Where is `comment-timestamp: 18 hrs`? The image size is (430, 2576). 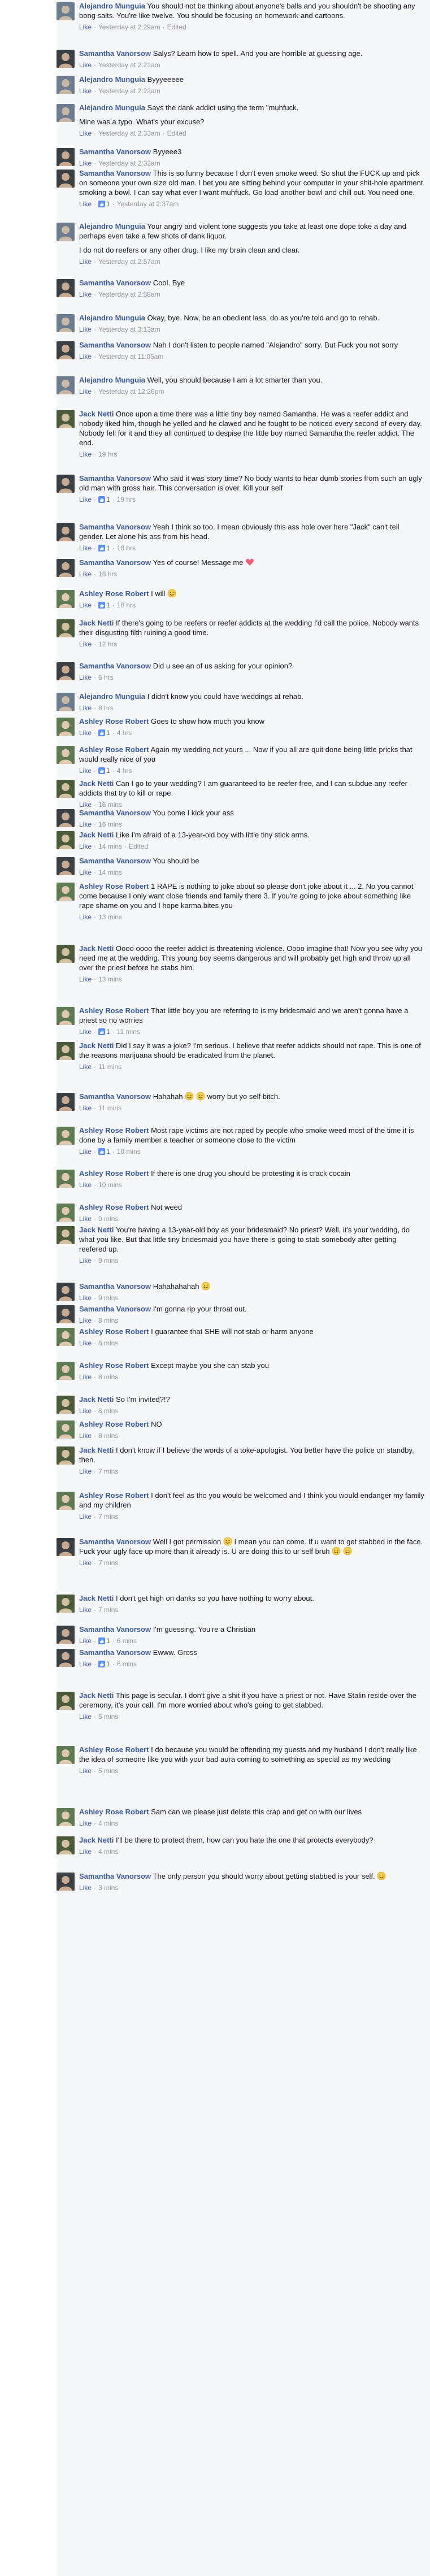
comment-timestamp: 18 hrs is located at coordinates (127, 605).